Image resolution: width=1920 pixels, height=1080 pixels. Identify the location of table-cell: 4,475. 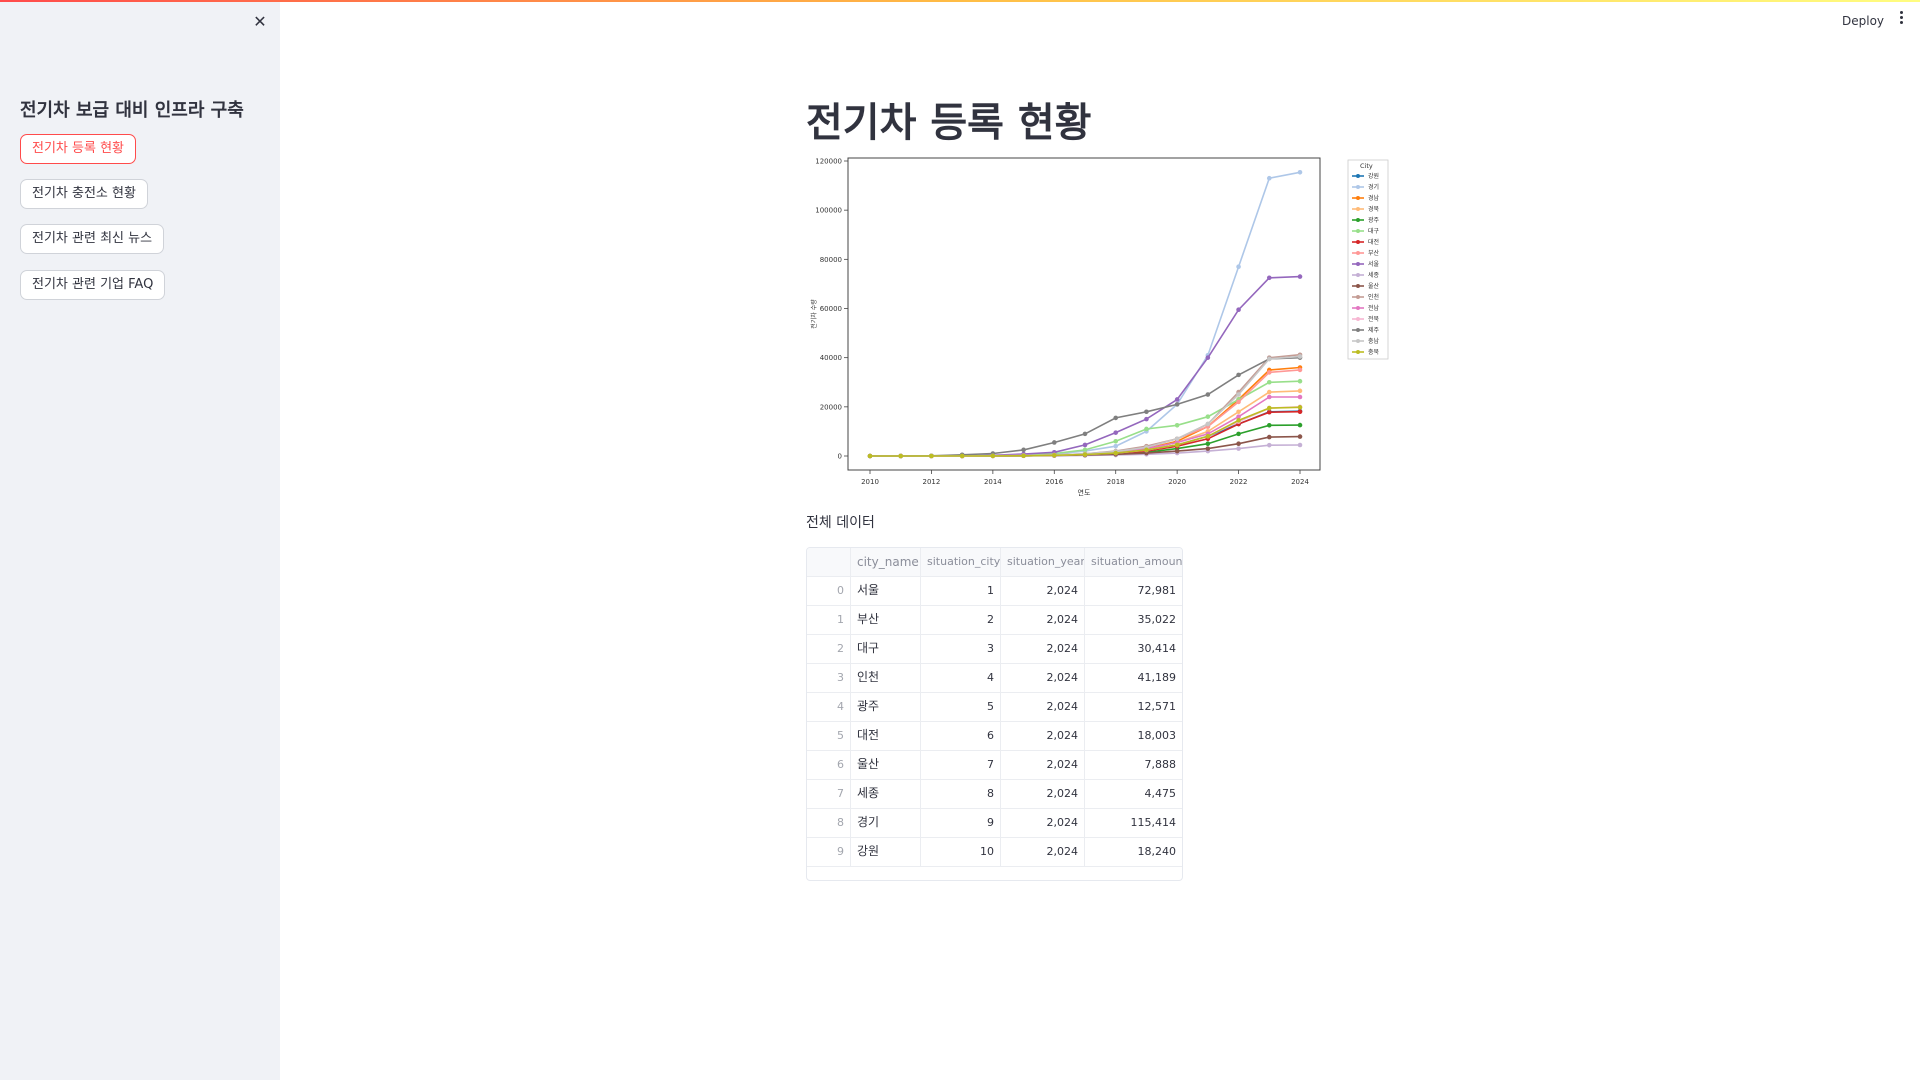
(1160, 793).